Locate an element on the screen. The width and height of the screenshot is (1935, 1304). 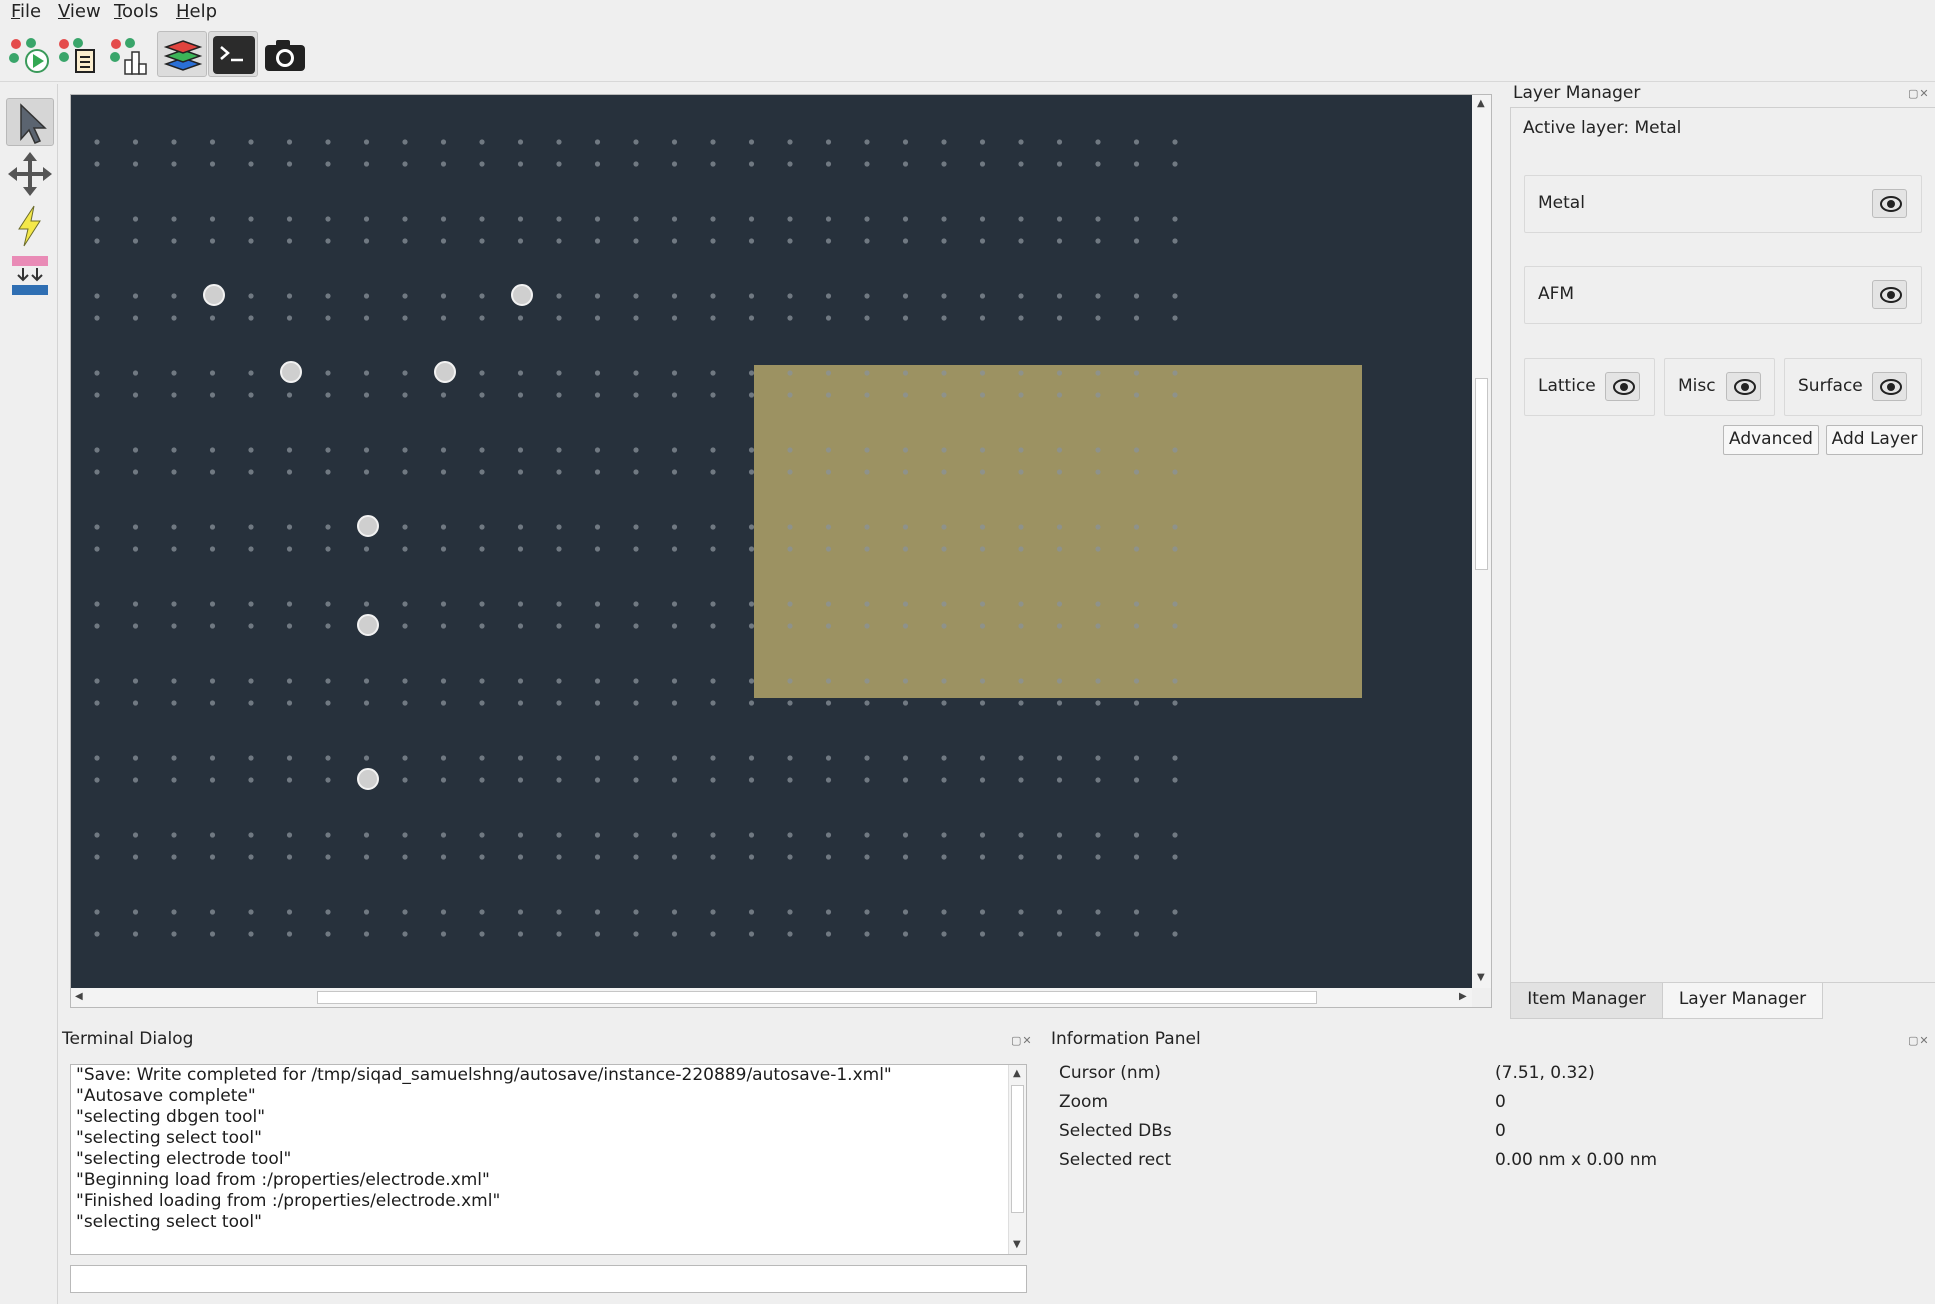
select-tool-button is located at coordinates (30, 122).